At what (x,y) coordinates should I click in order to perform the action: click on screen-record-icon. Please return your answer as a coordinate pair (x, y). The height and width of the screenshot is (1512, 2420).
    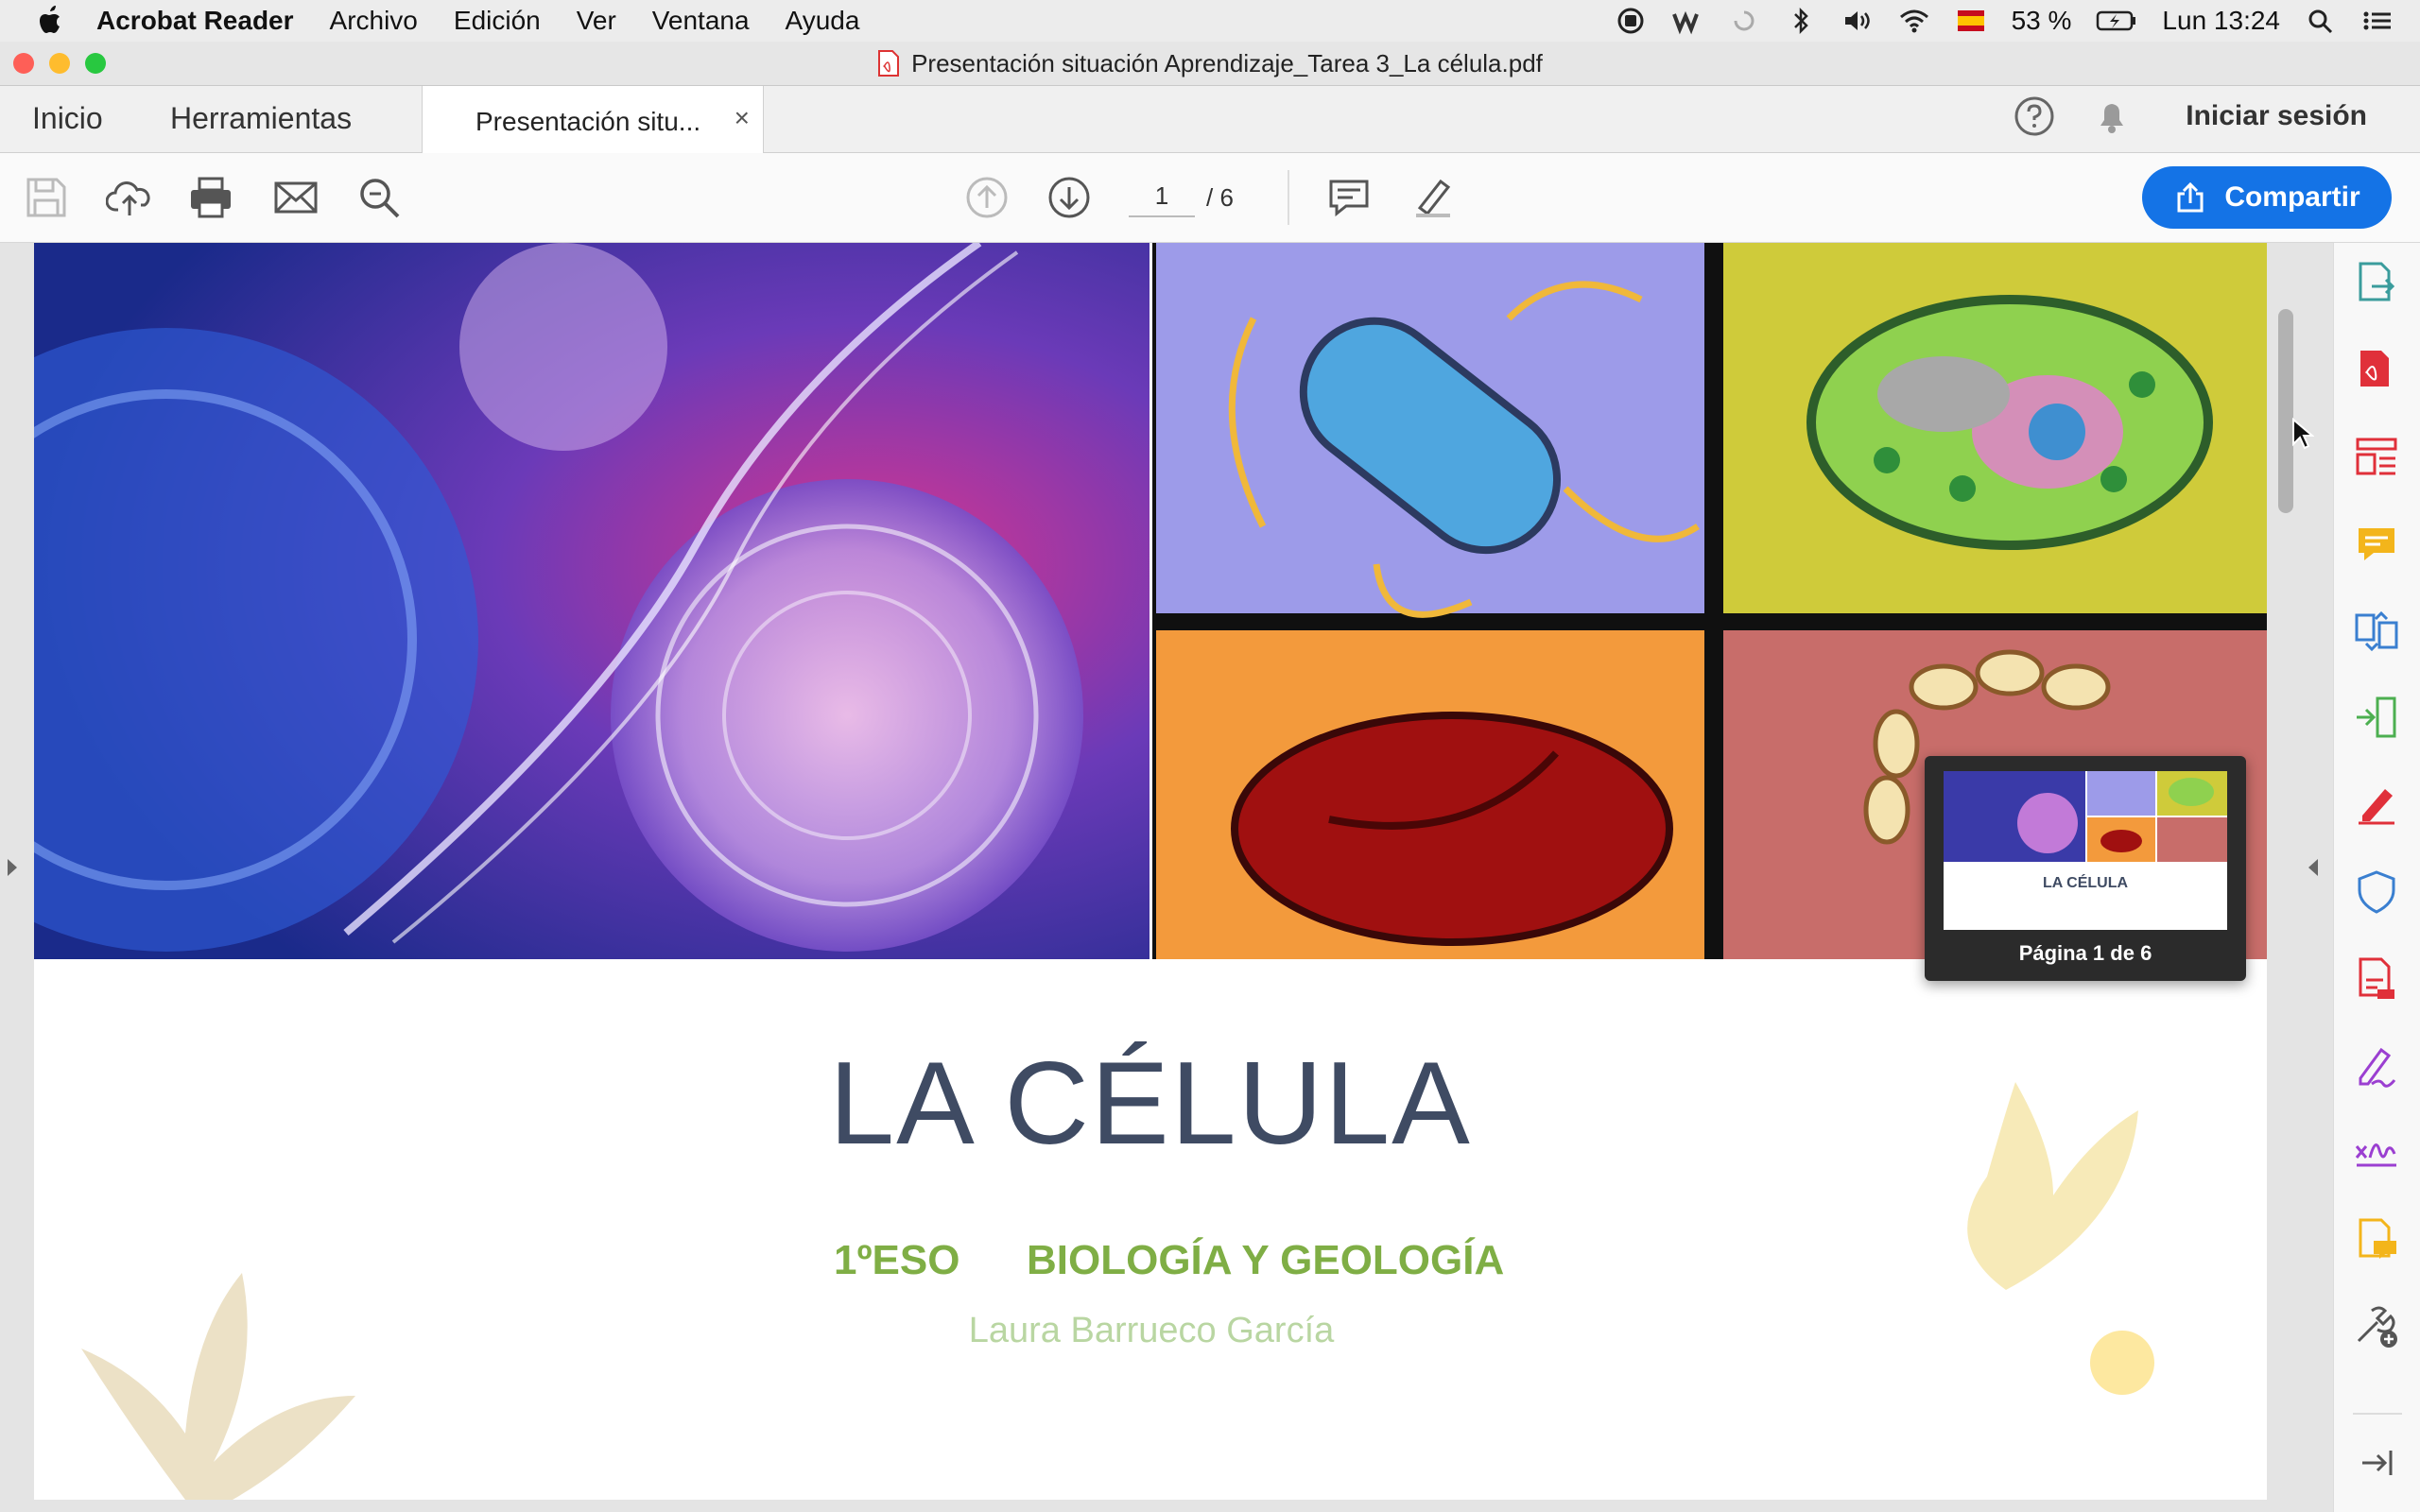
    Looking at the image, I should click on (1631, 21).